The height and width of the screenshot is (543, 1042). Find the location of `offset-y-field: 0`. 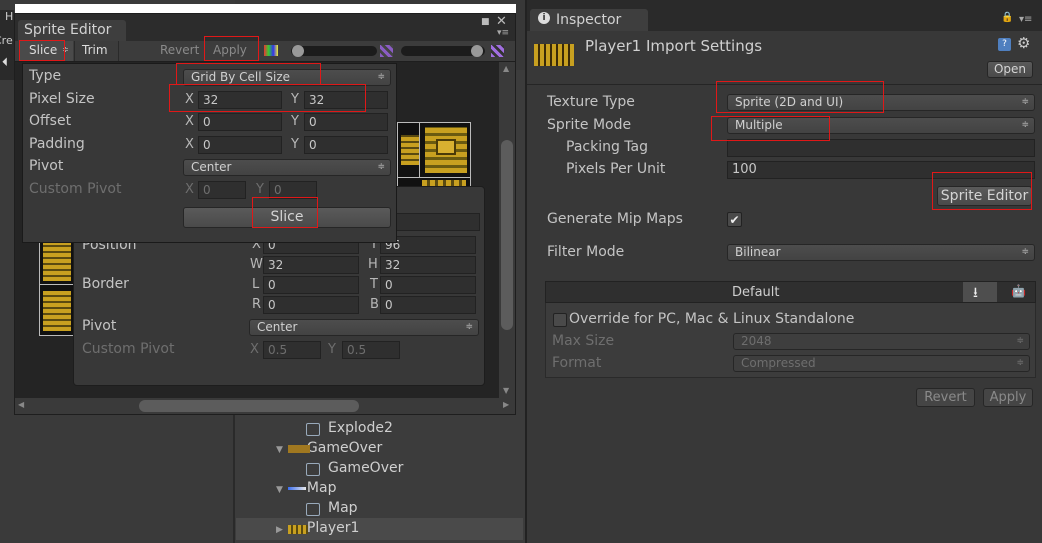

offset-y-field: 0 is located at coordinates (346, 122).